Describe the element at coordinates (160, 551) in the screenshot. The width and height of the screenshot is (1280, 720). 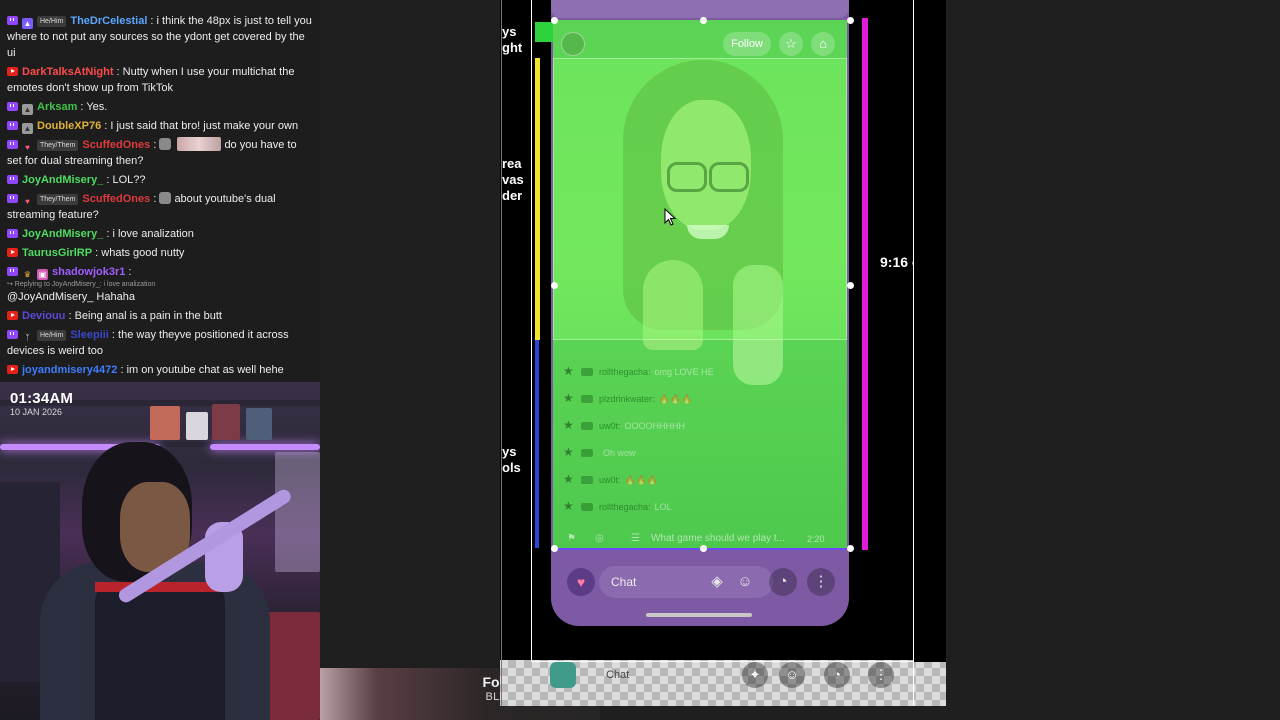
I see `webcam-feed: 01:34AM 10 JAN 2026` at that location.